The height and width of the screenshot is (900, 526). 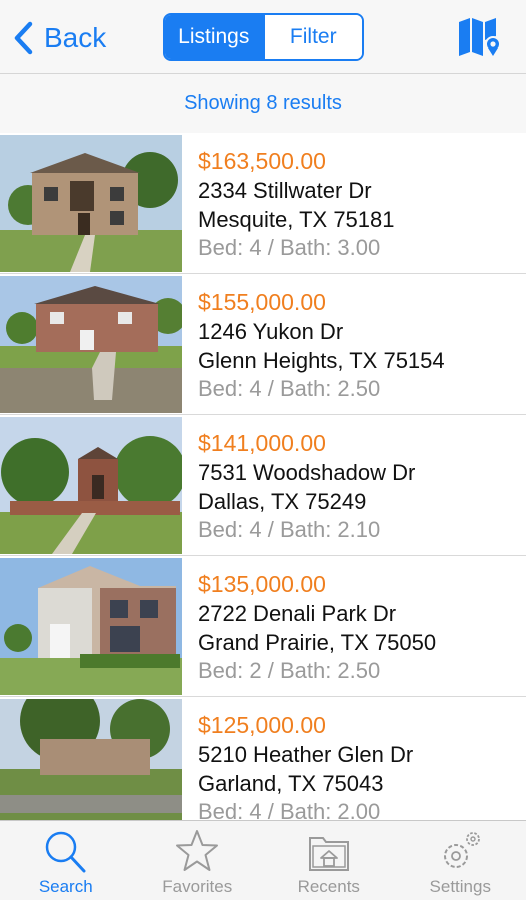 What do you see at coordinates (297, 613) in the screenshot?
I see `listing-street: 2722 Denali Park Dr` at bounding box center [297, 613].